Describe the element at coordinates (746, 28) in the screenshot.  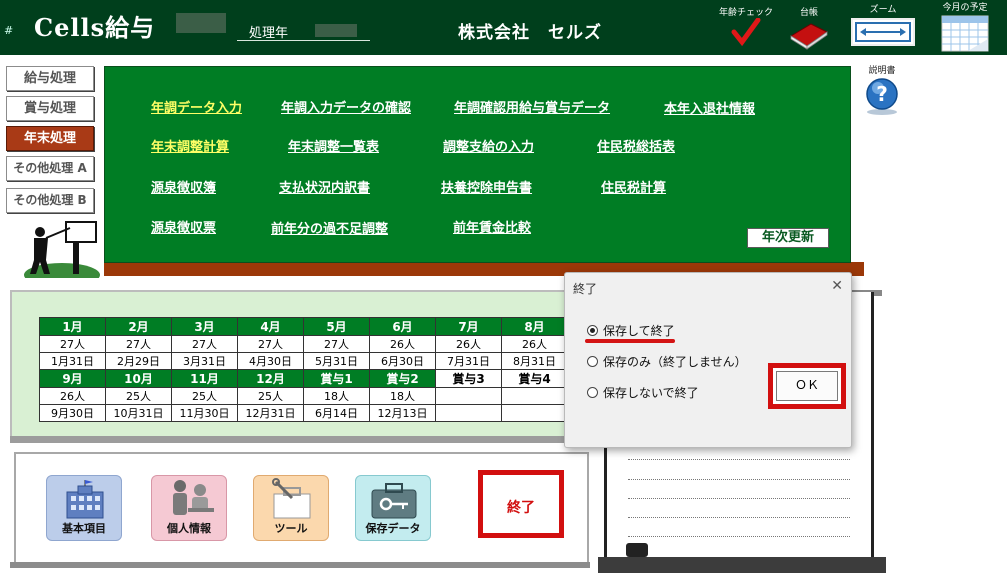
I see `age-check-button: 年齢チェック` at that location.